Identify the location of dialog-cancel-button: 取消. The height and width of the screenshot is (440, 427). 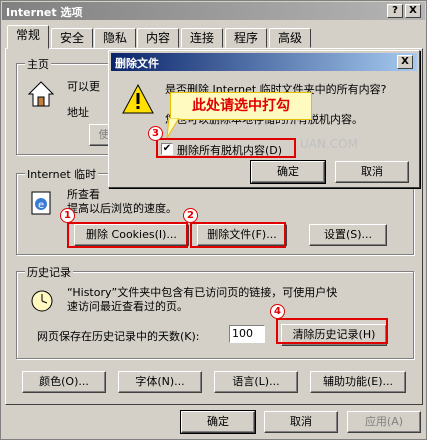
(372, 172).